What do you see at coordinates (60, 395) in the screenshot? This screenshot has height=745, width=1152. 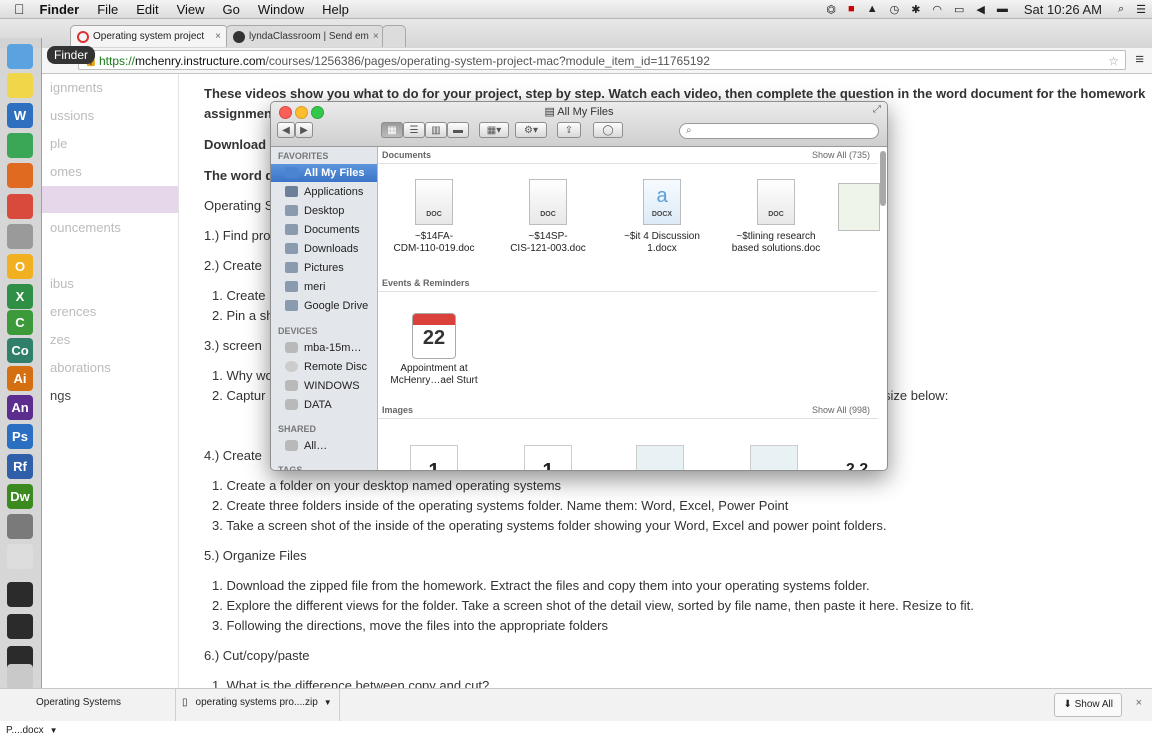 I see `nav-settings: ngs` at bounding box center [60, 395].